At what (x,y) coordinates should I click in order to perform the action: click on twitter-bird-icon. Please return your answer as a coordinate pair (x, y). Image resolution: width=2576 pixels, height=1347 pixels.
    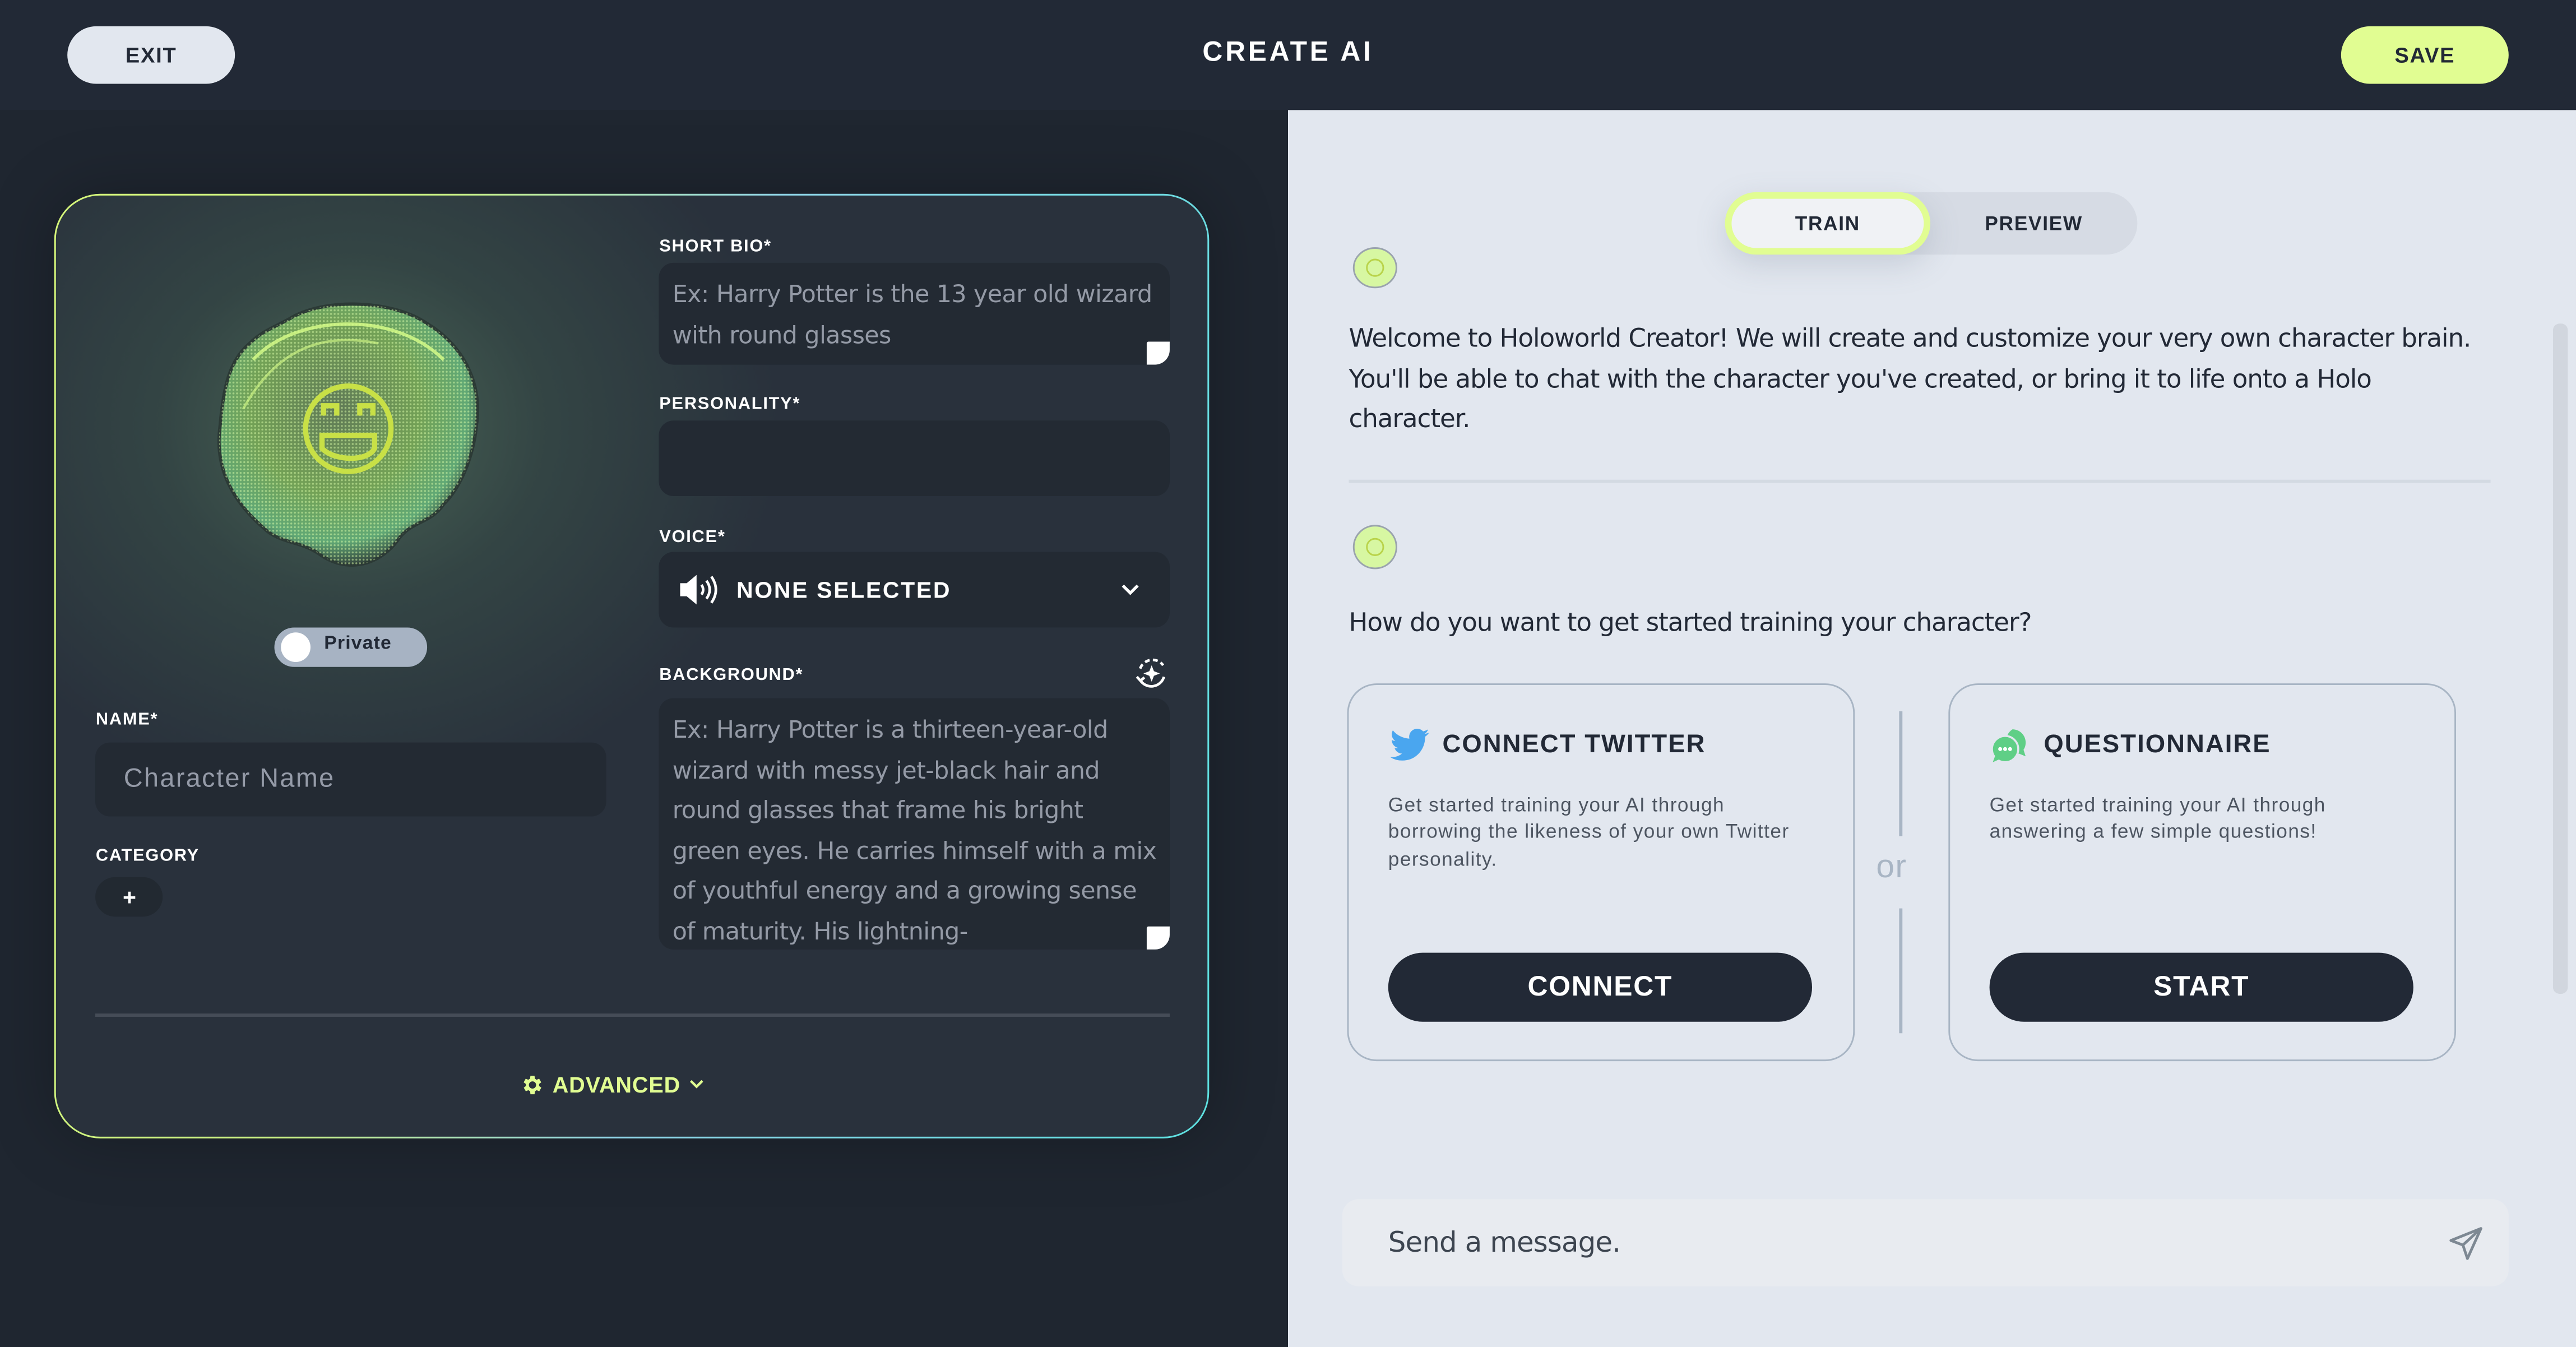
    Looking at the image, I should click on (1409, 745).